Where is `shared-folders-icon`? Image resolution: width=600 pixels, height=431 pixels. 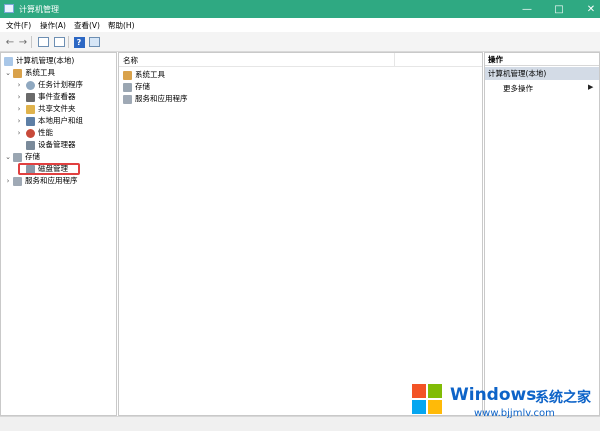
shared-folders-icon is located at coordinates (30, 109).